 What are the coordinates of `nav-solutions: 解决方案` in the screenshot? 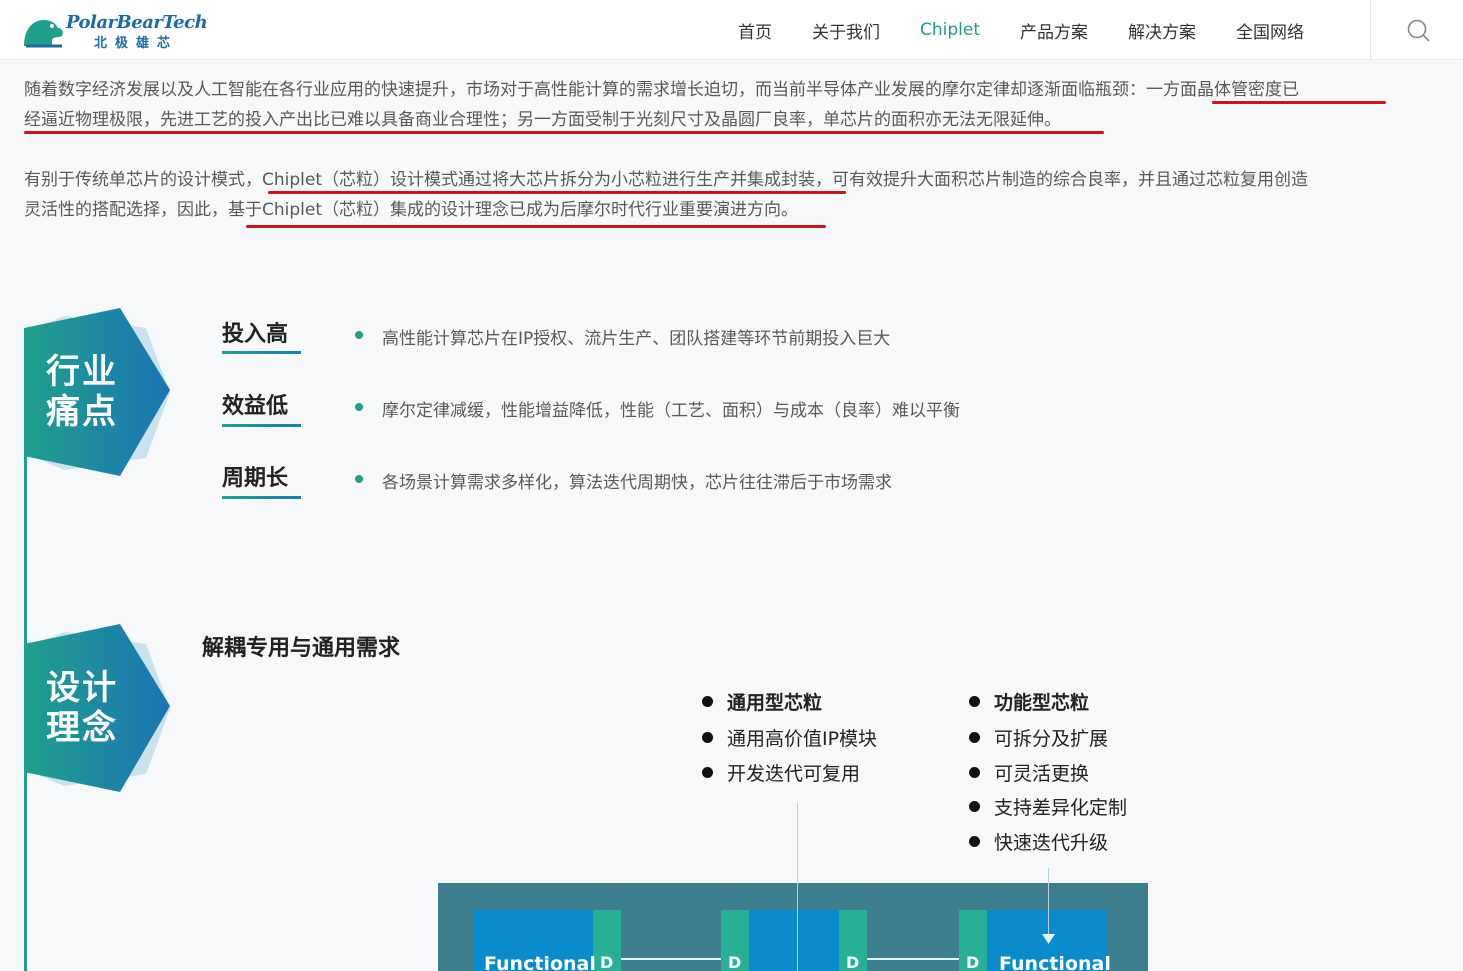 It's located at (1162, 30).